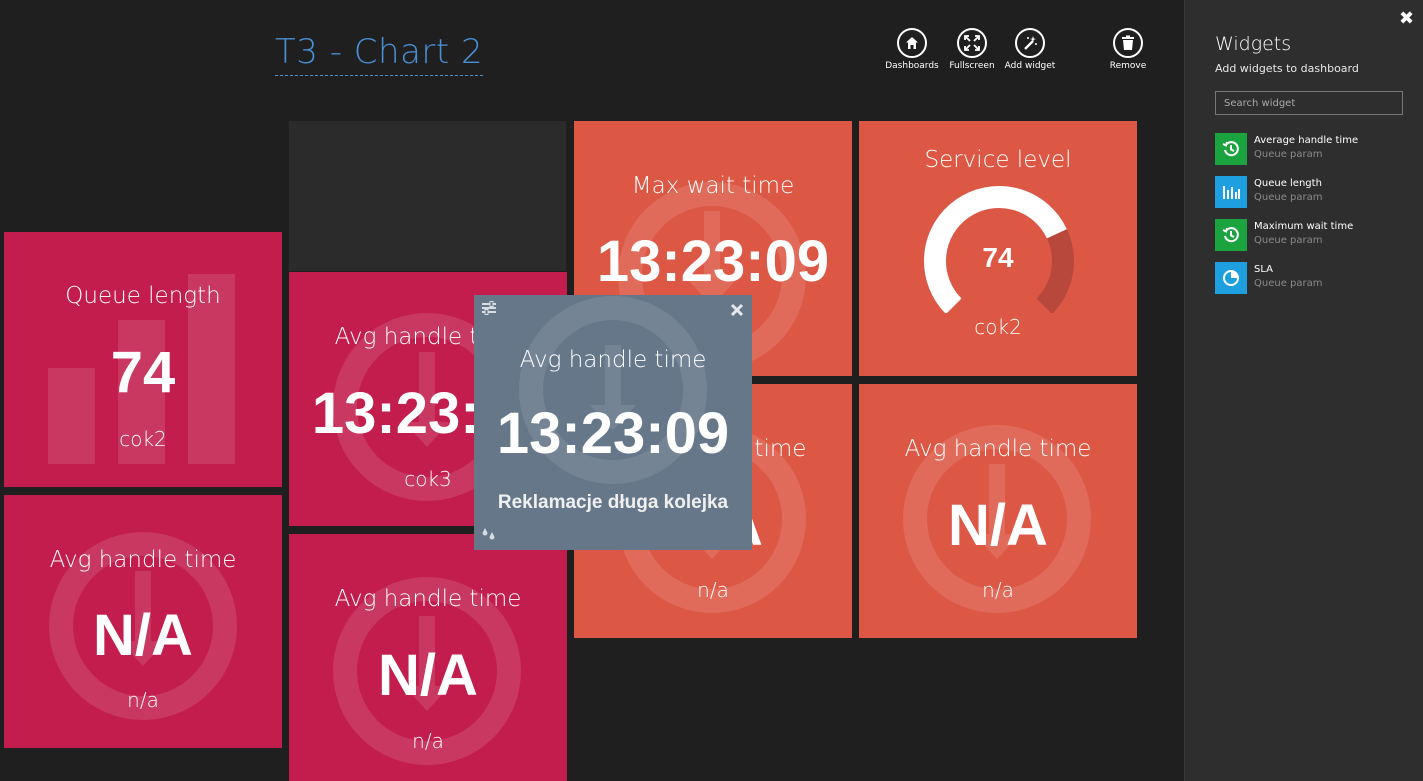  I want to click on widget-item-queue-length: Queue length Queue param, so click(1310, 192).